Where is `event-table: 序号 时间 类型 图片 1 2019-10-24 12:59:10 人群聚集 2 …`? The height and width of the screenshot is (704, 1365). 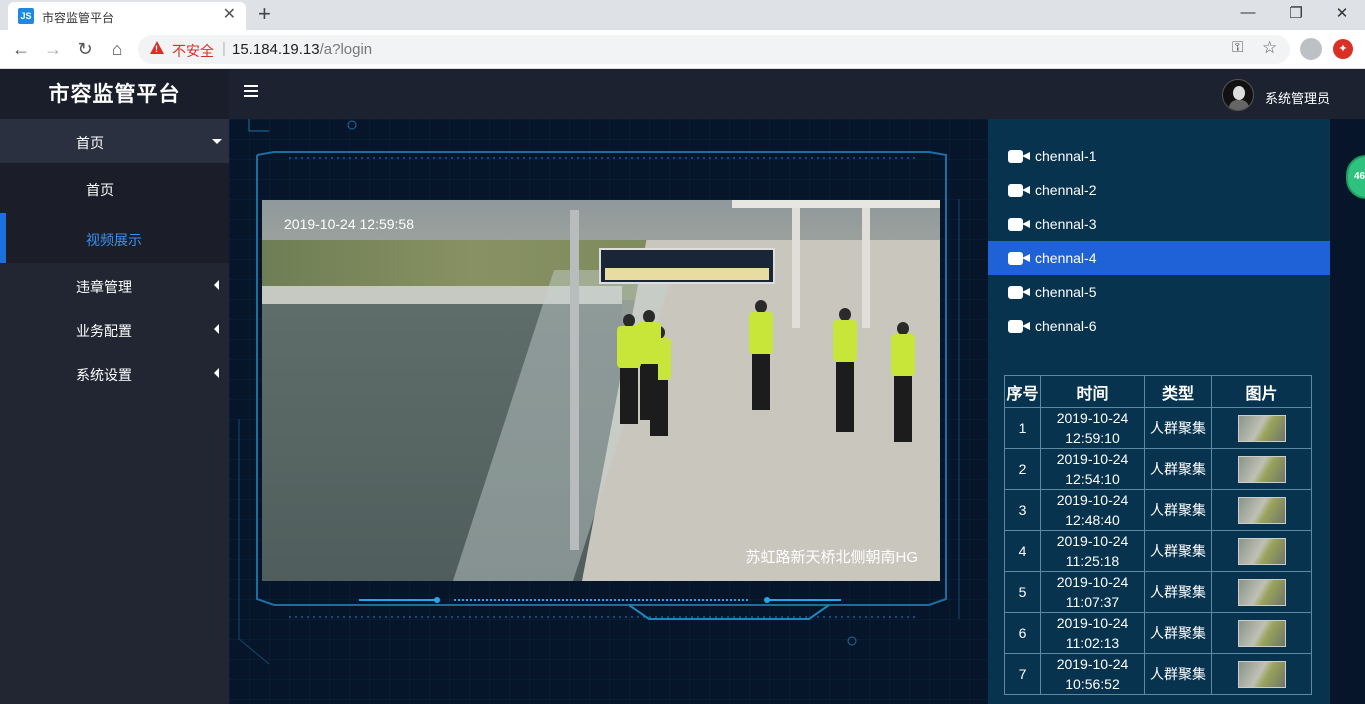 event-table: 序号 时间 类型 图片 1 2019-10-24 12:59:10 人群聚集 2 … is located at coordinates (1158, 535).